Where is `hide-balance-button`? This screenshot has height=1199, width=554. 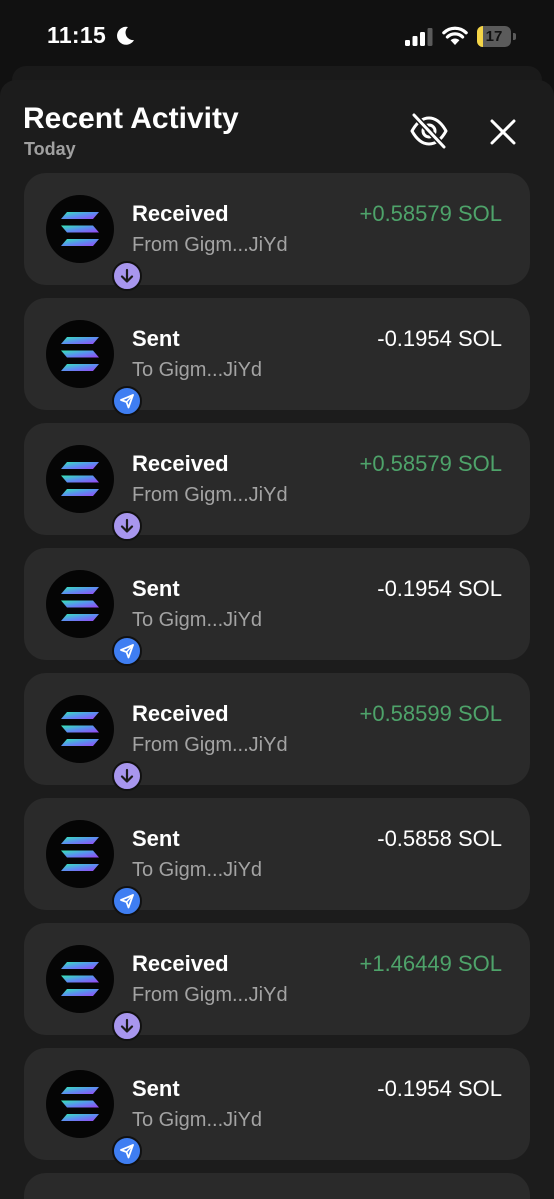
hide-balance-button is located at coordinates (429, 131).